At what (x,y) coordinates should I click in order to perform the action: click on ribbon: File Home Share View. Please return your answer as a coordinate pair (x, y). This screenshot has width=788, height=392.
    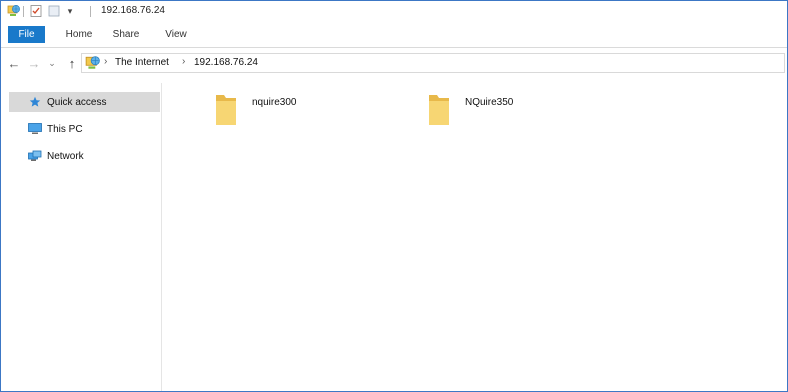
    Looking at the image, I should click on (394, 34).